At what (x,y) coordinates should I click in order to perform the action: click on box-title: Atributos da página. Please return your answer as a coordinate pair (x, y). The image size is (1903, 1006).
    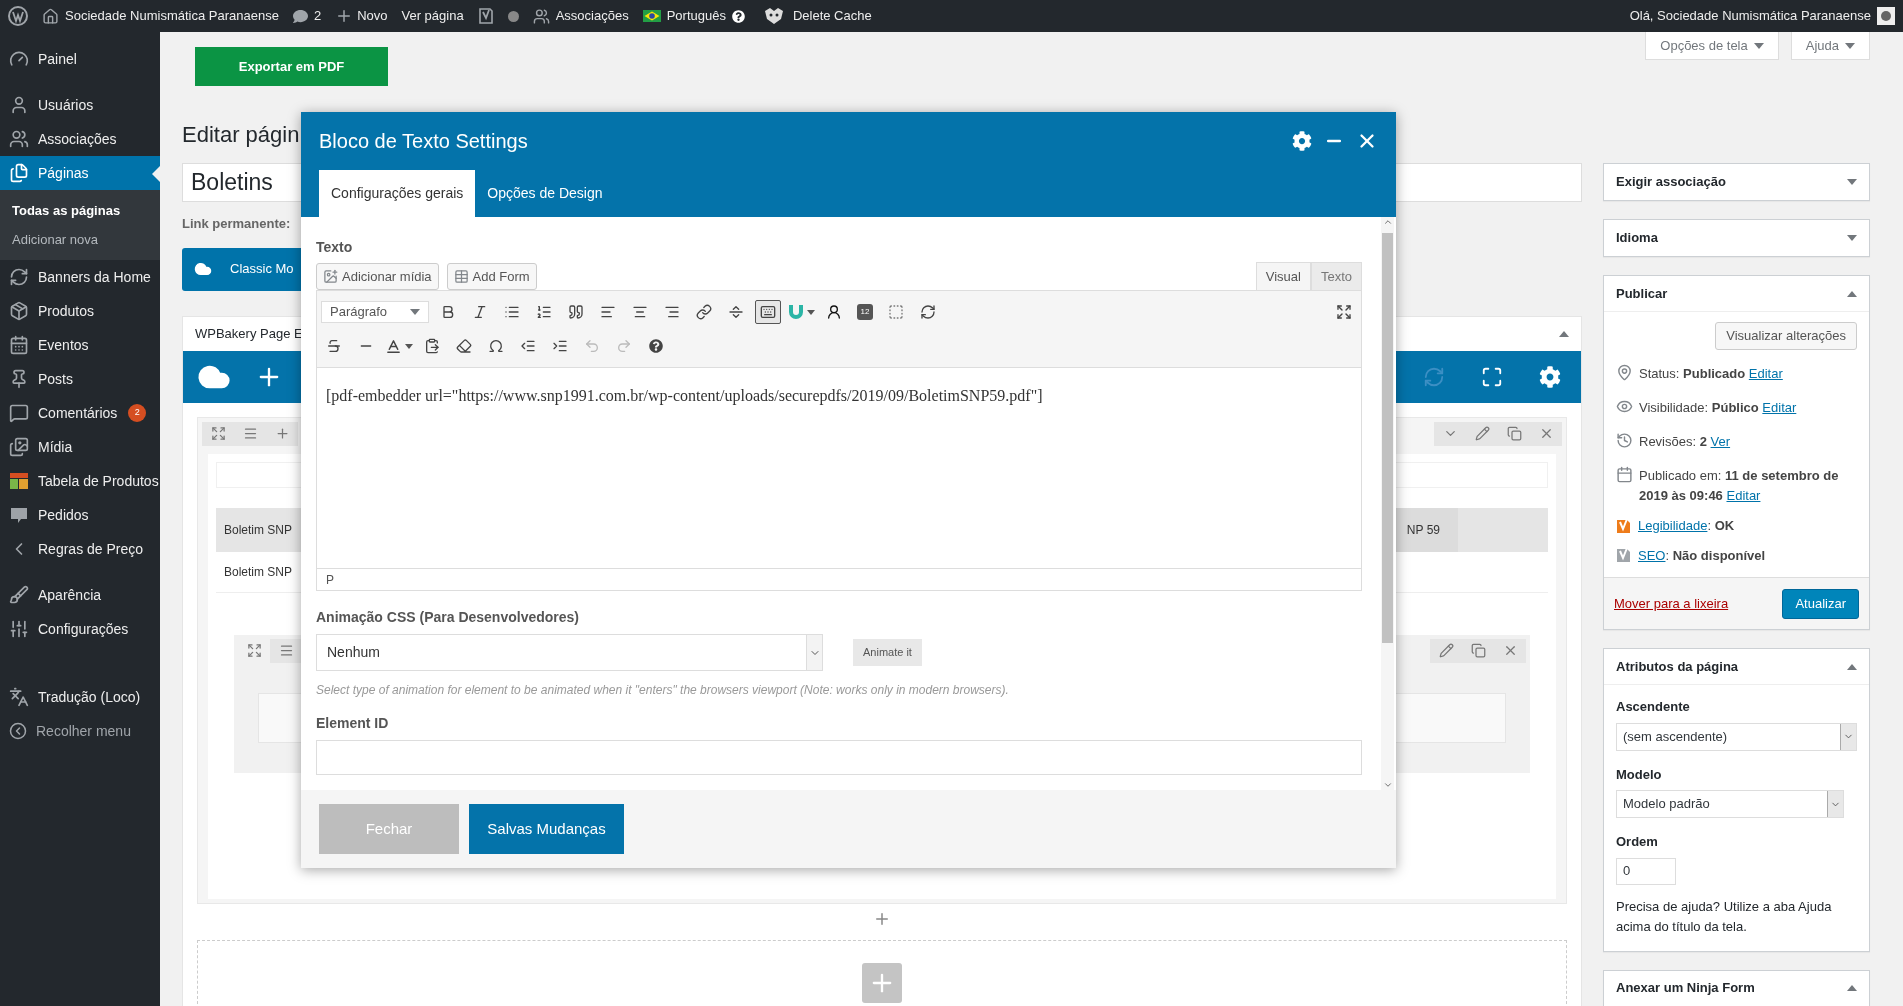
    Looking at the image, I should click on (1677, 666).